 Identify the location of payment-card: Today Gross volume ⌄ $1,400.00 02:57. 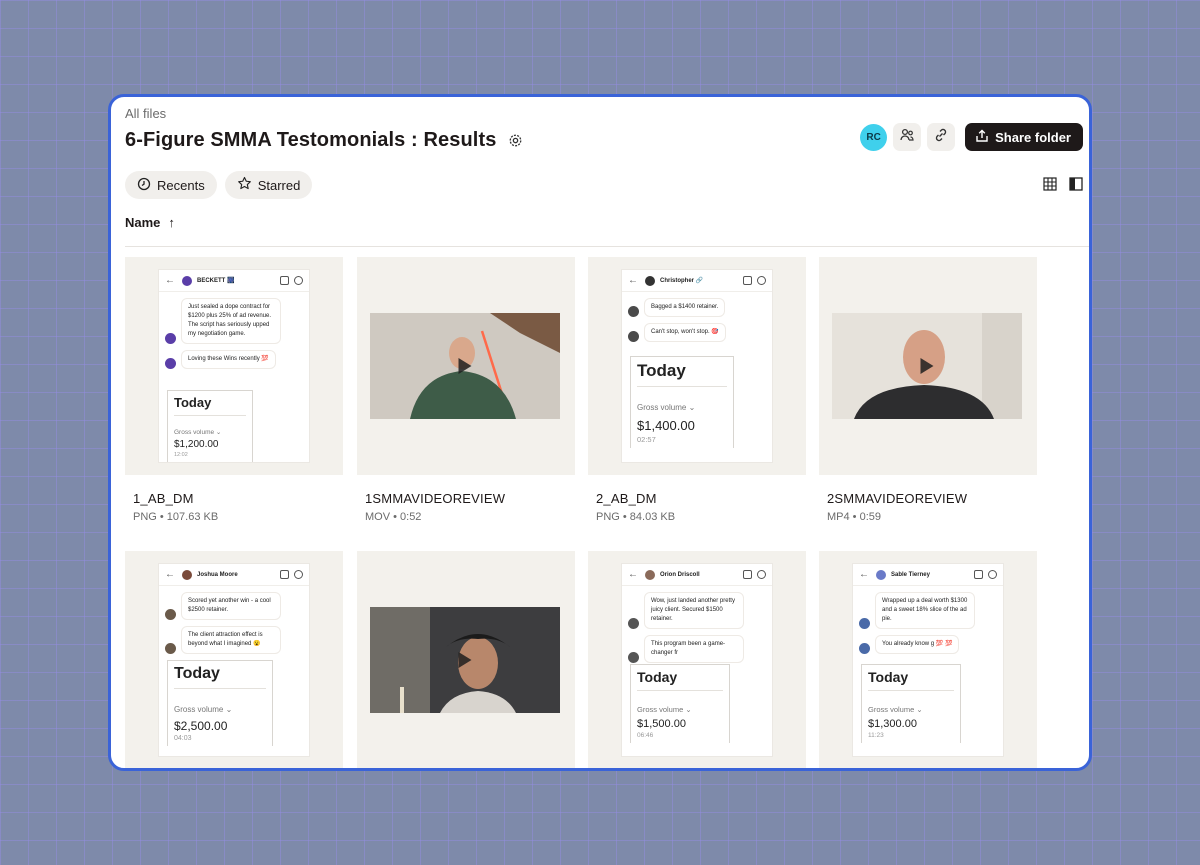
(682, 402).